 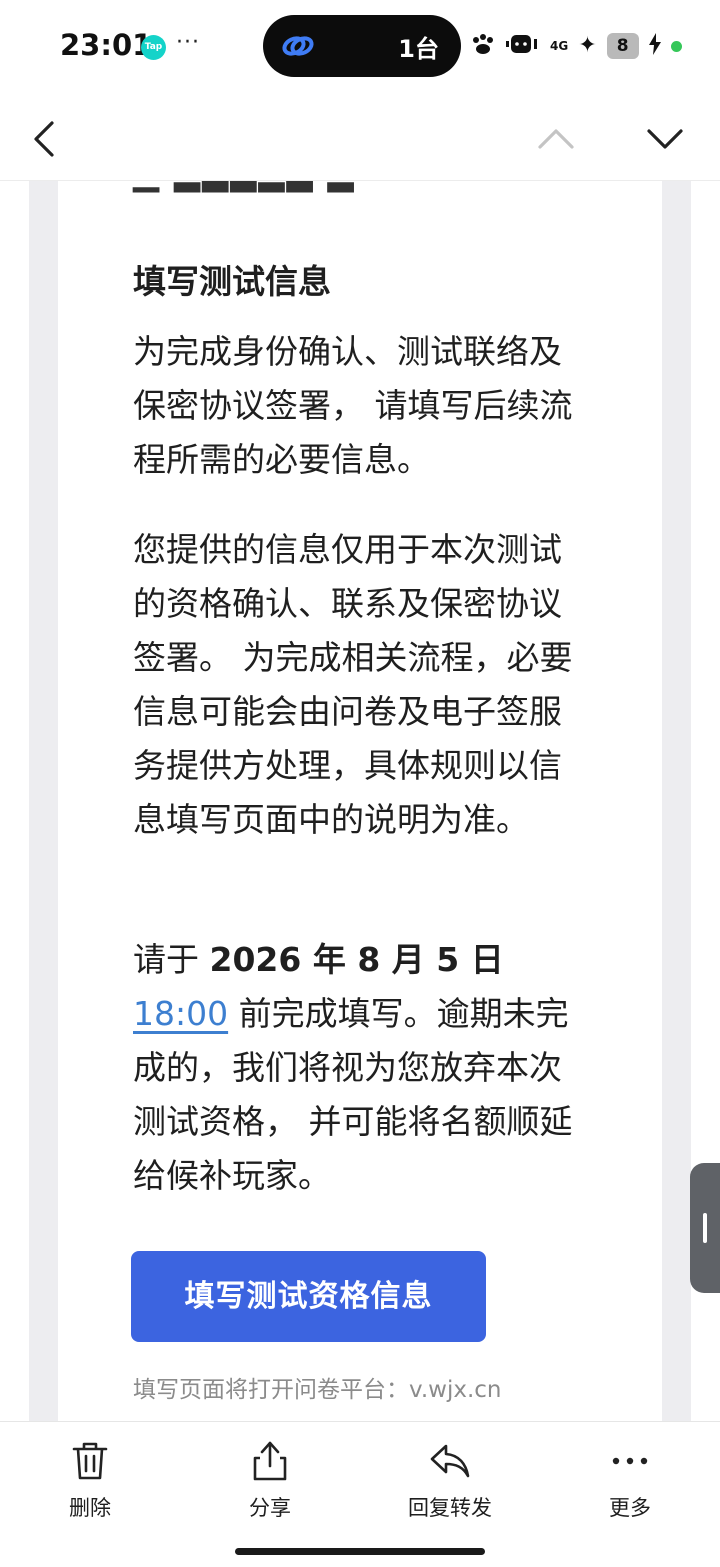 What do you see at coordinates (665, 139) in the screenshot?
I see `chevron-down-icon` at bounding box center [665, 139].